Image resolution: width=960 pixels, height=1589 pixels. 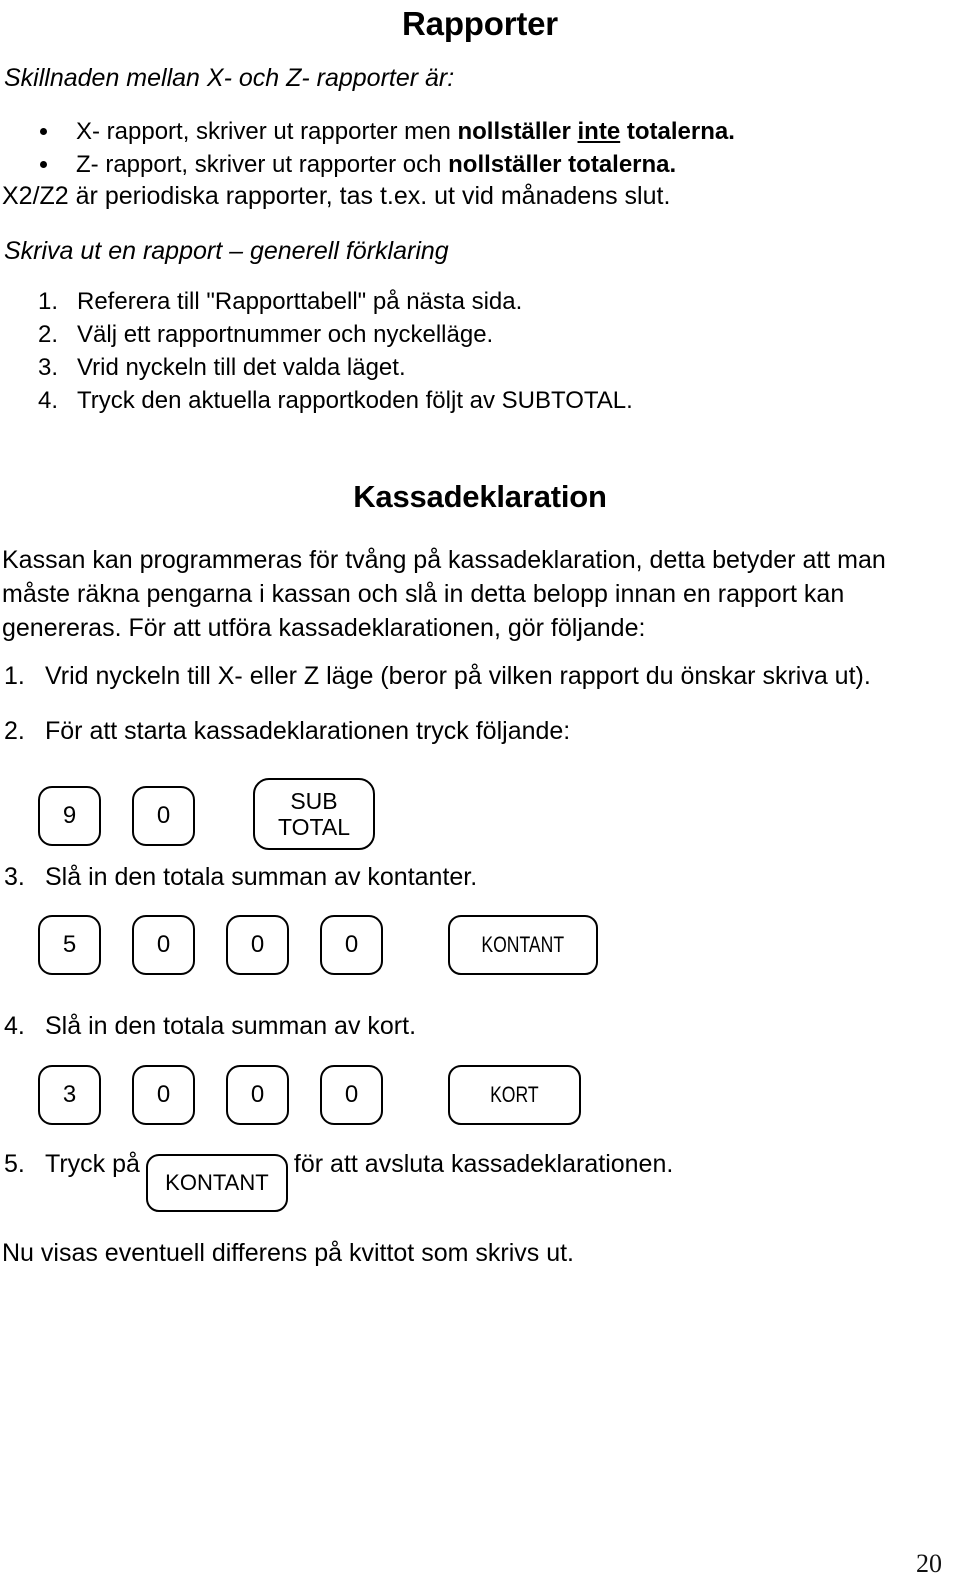 What do you see at coordinates (562, 164) in the screenshot?
I see `bullet-text-bold: nollställer totalerna.` at bounding box center [562, 164].